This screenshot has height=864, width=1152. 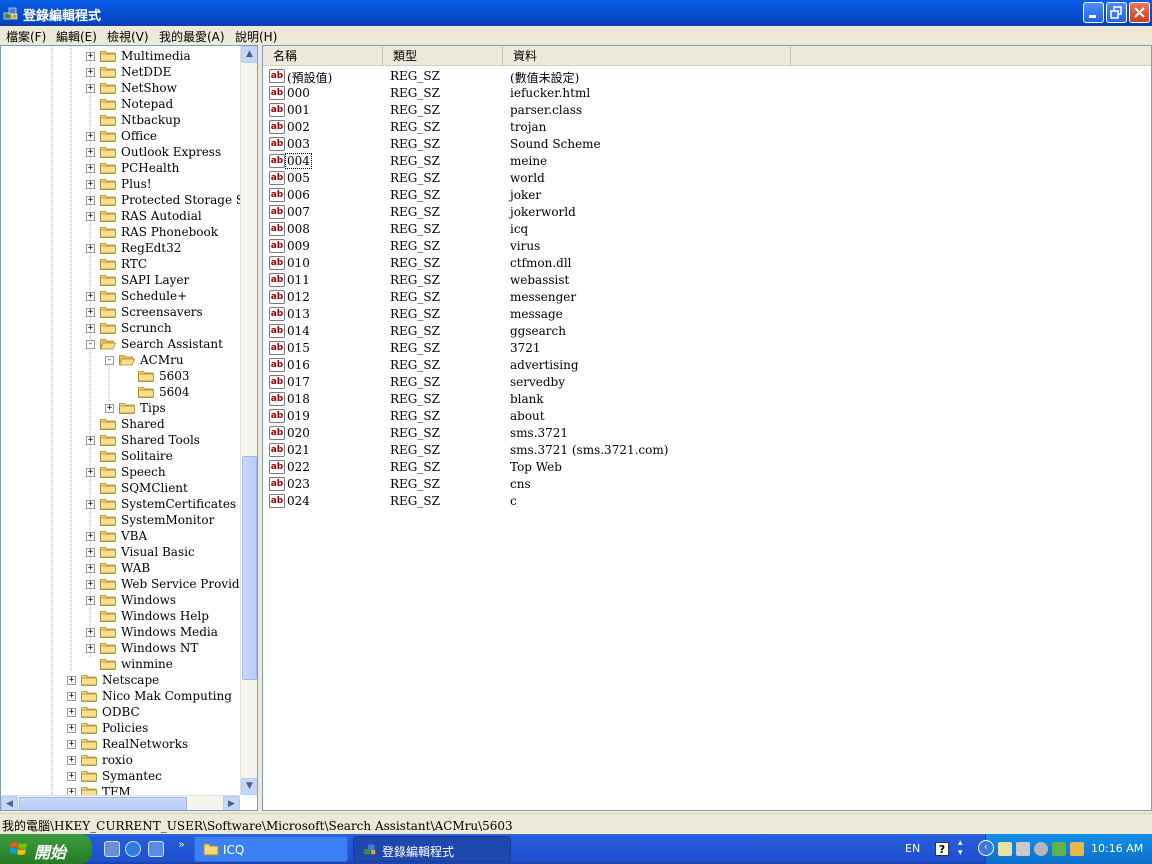 I want to click on collapse-icon: -, so click(x=90, y=344).